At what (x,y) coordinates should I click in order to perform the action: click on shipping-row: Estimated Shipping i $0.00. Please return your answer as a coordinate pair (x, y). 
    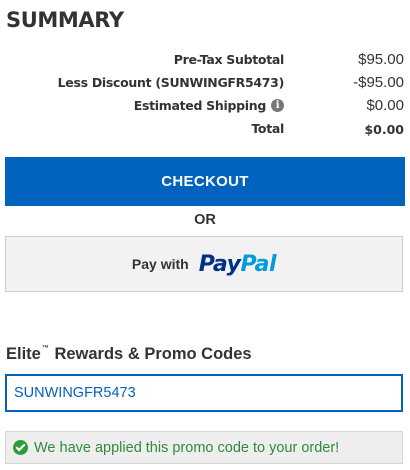
    Looking at the image, I should click on (205, 107).